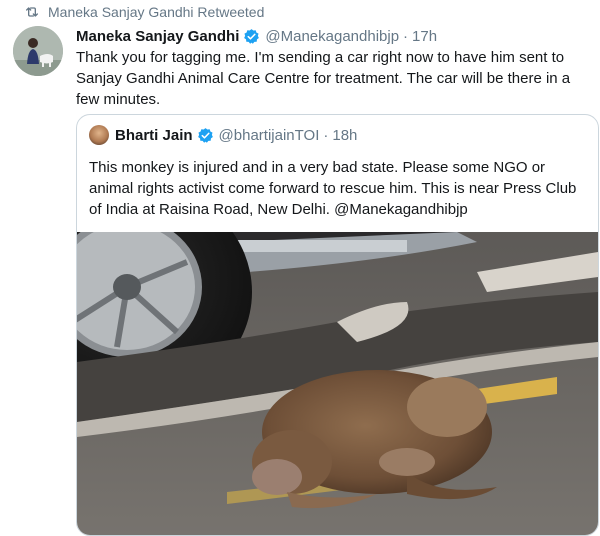 Image resolution: width=600 pixels, height=536 pixels. Describe the element at coordinates (156, 12) in the screenshot. I see `retweet-label: Maneka Sanjay Gandhi Retweeted` at that location.